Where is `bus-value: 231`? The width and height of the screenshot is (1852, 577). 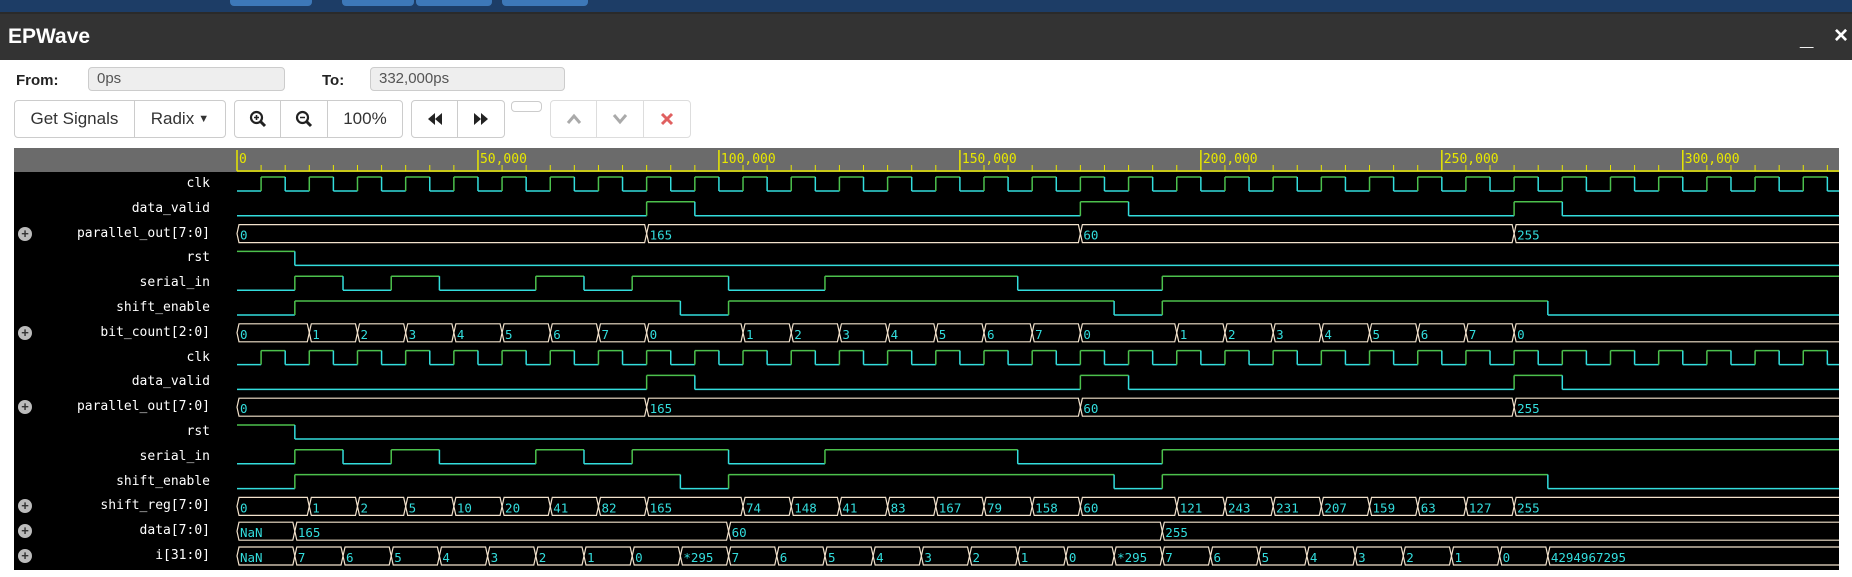 bus-value: 231 is located at coordinates (1287, 507).